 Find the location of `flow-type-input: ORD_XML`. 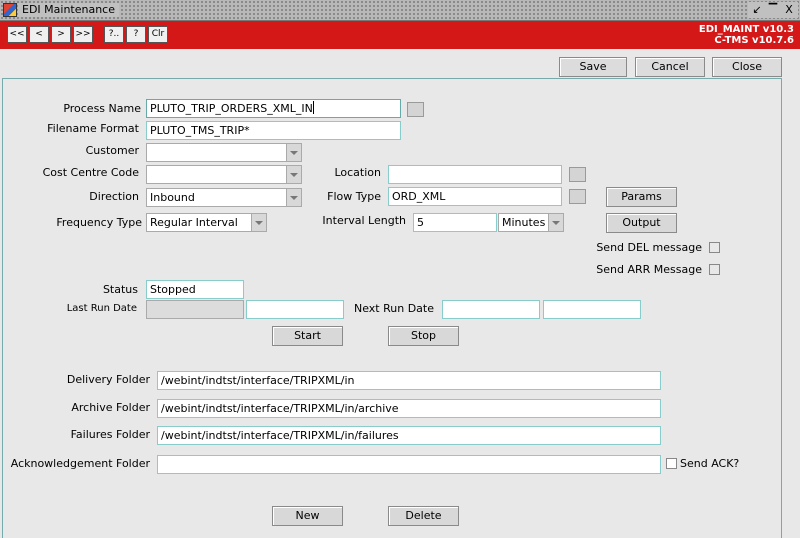

flow-type-input: ORD_XML is located at coordinates (475, 196).